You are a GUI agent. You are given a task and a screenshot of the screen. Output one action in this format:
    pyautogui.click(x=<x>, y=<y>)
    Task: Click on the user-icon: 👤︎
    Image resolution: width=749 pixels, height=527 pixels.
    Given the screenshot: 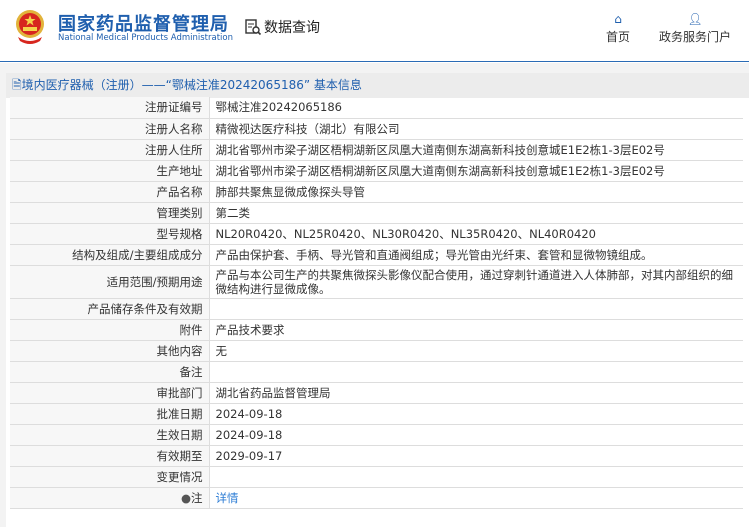 What is the action you would take?
    pyautogui.click(x=695, y=19)
    